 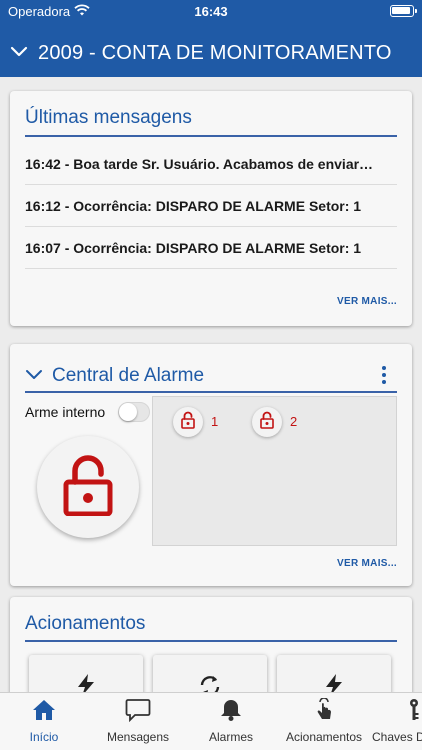 What do you see at coordinates (44, 737) in the screenshot?
I see `tab-label: Início` at bounding box center [44, 737].